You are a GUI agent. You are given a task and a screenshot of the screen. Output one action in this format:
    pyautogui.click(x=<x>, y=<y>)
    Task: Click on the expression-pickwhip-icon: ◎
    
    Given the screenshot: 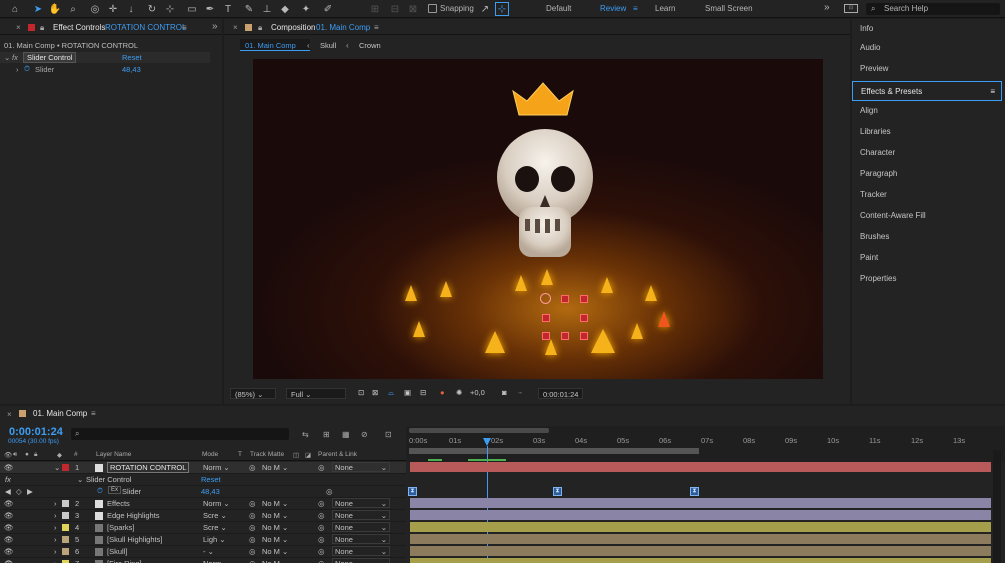 What is the action you would take?
    pyautogui.click(x=329, y=491)
    